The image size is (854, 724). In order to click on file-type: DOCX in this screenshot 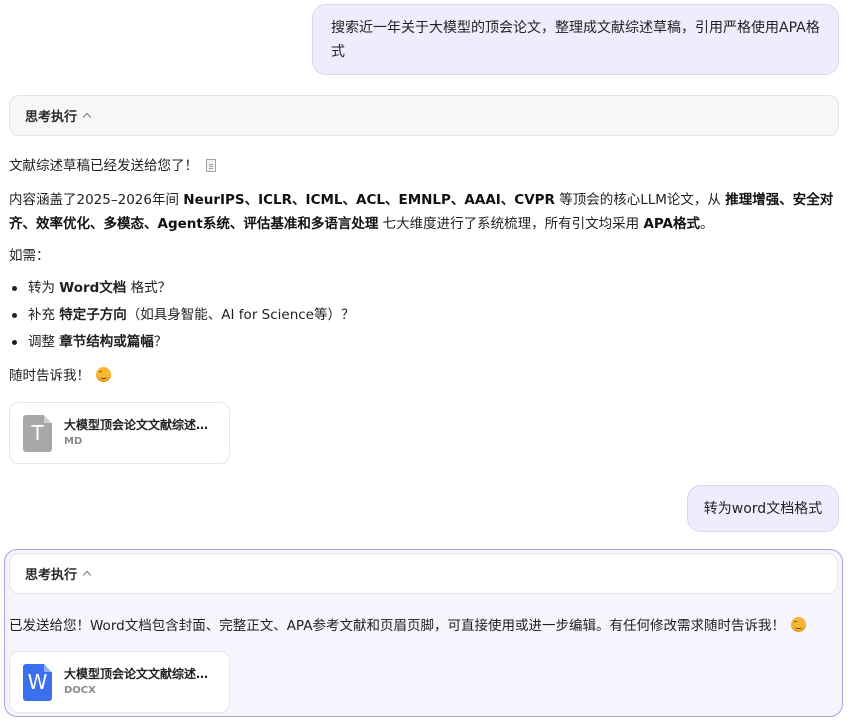, I will do `click(80, 690)`.